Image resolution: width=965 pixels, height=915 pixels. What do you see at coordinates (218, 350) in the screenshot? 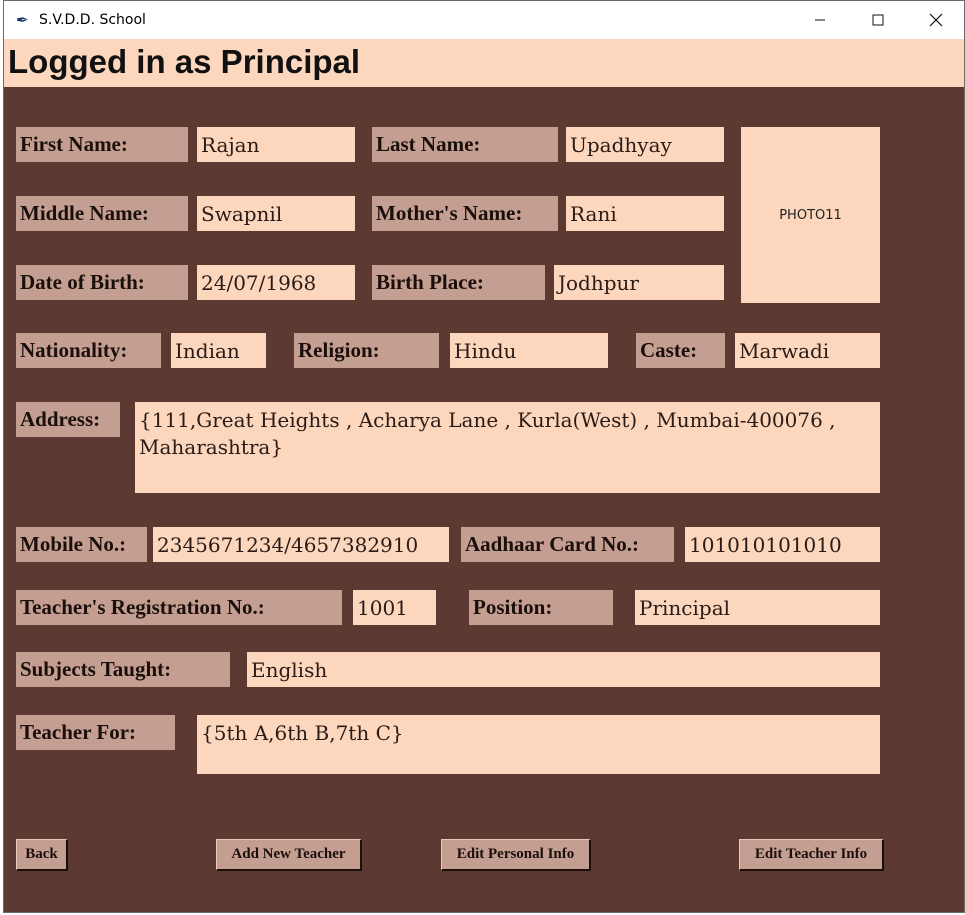
I see `nationality-field: Indian` at bounding box center [218, 350].